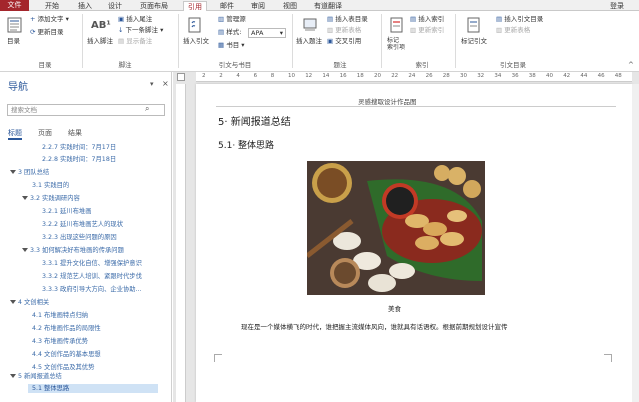 This screenshot has height=402, width=639. I want to click on ruler-tick-label: 26, so click(429, 76).